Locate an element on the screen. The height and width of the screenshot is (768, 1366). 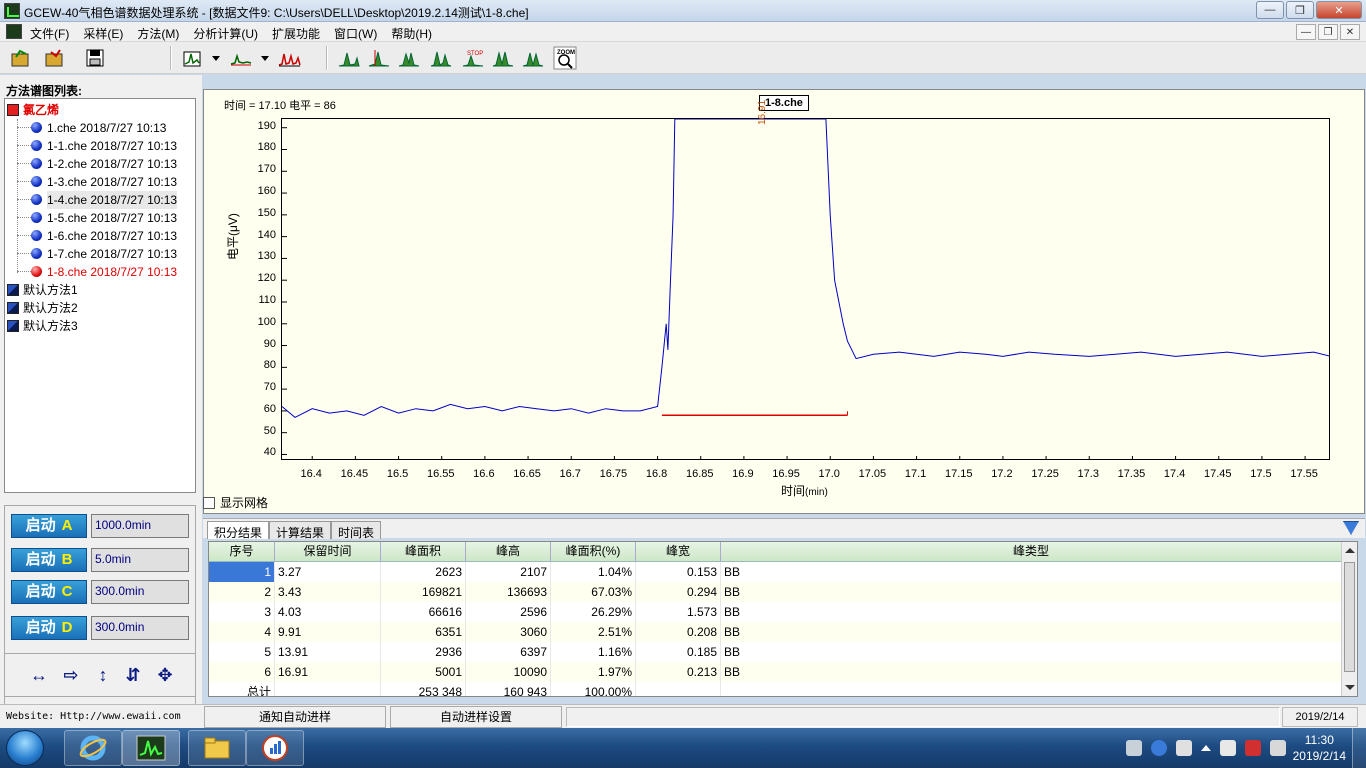
menu-item: 方法(M) is located at coordinates (158, 33).